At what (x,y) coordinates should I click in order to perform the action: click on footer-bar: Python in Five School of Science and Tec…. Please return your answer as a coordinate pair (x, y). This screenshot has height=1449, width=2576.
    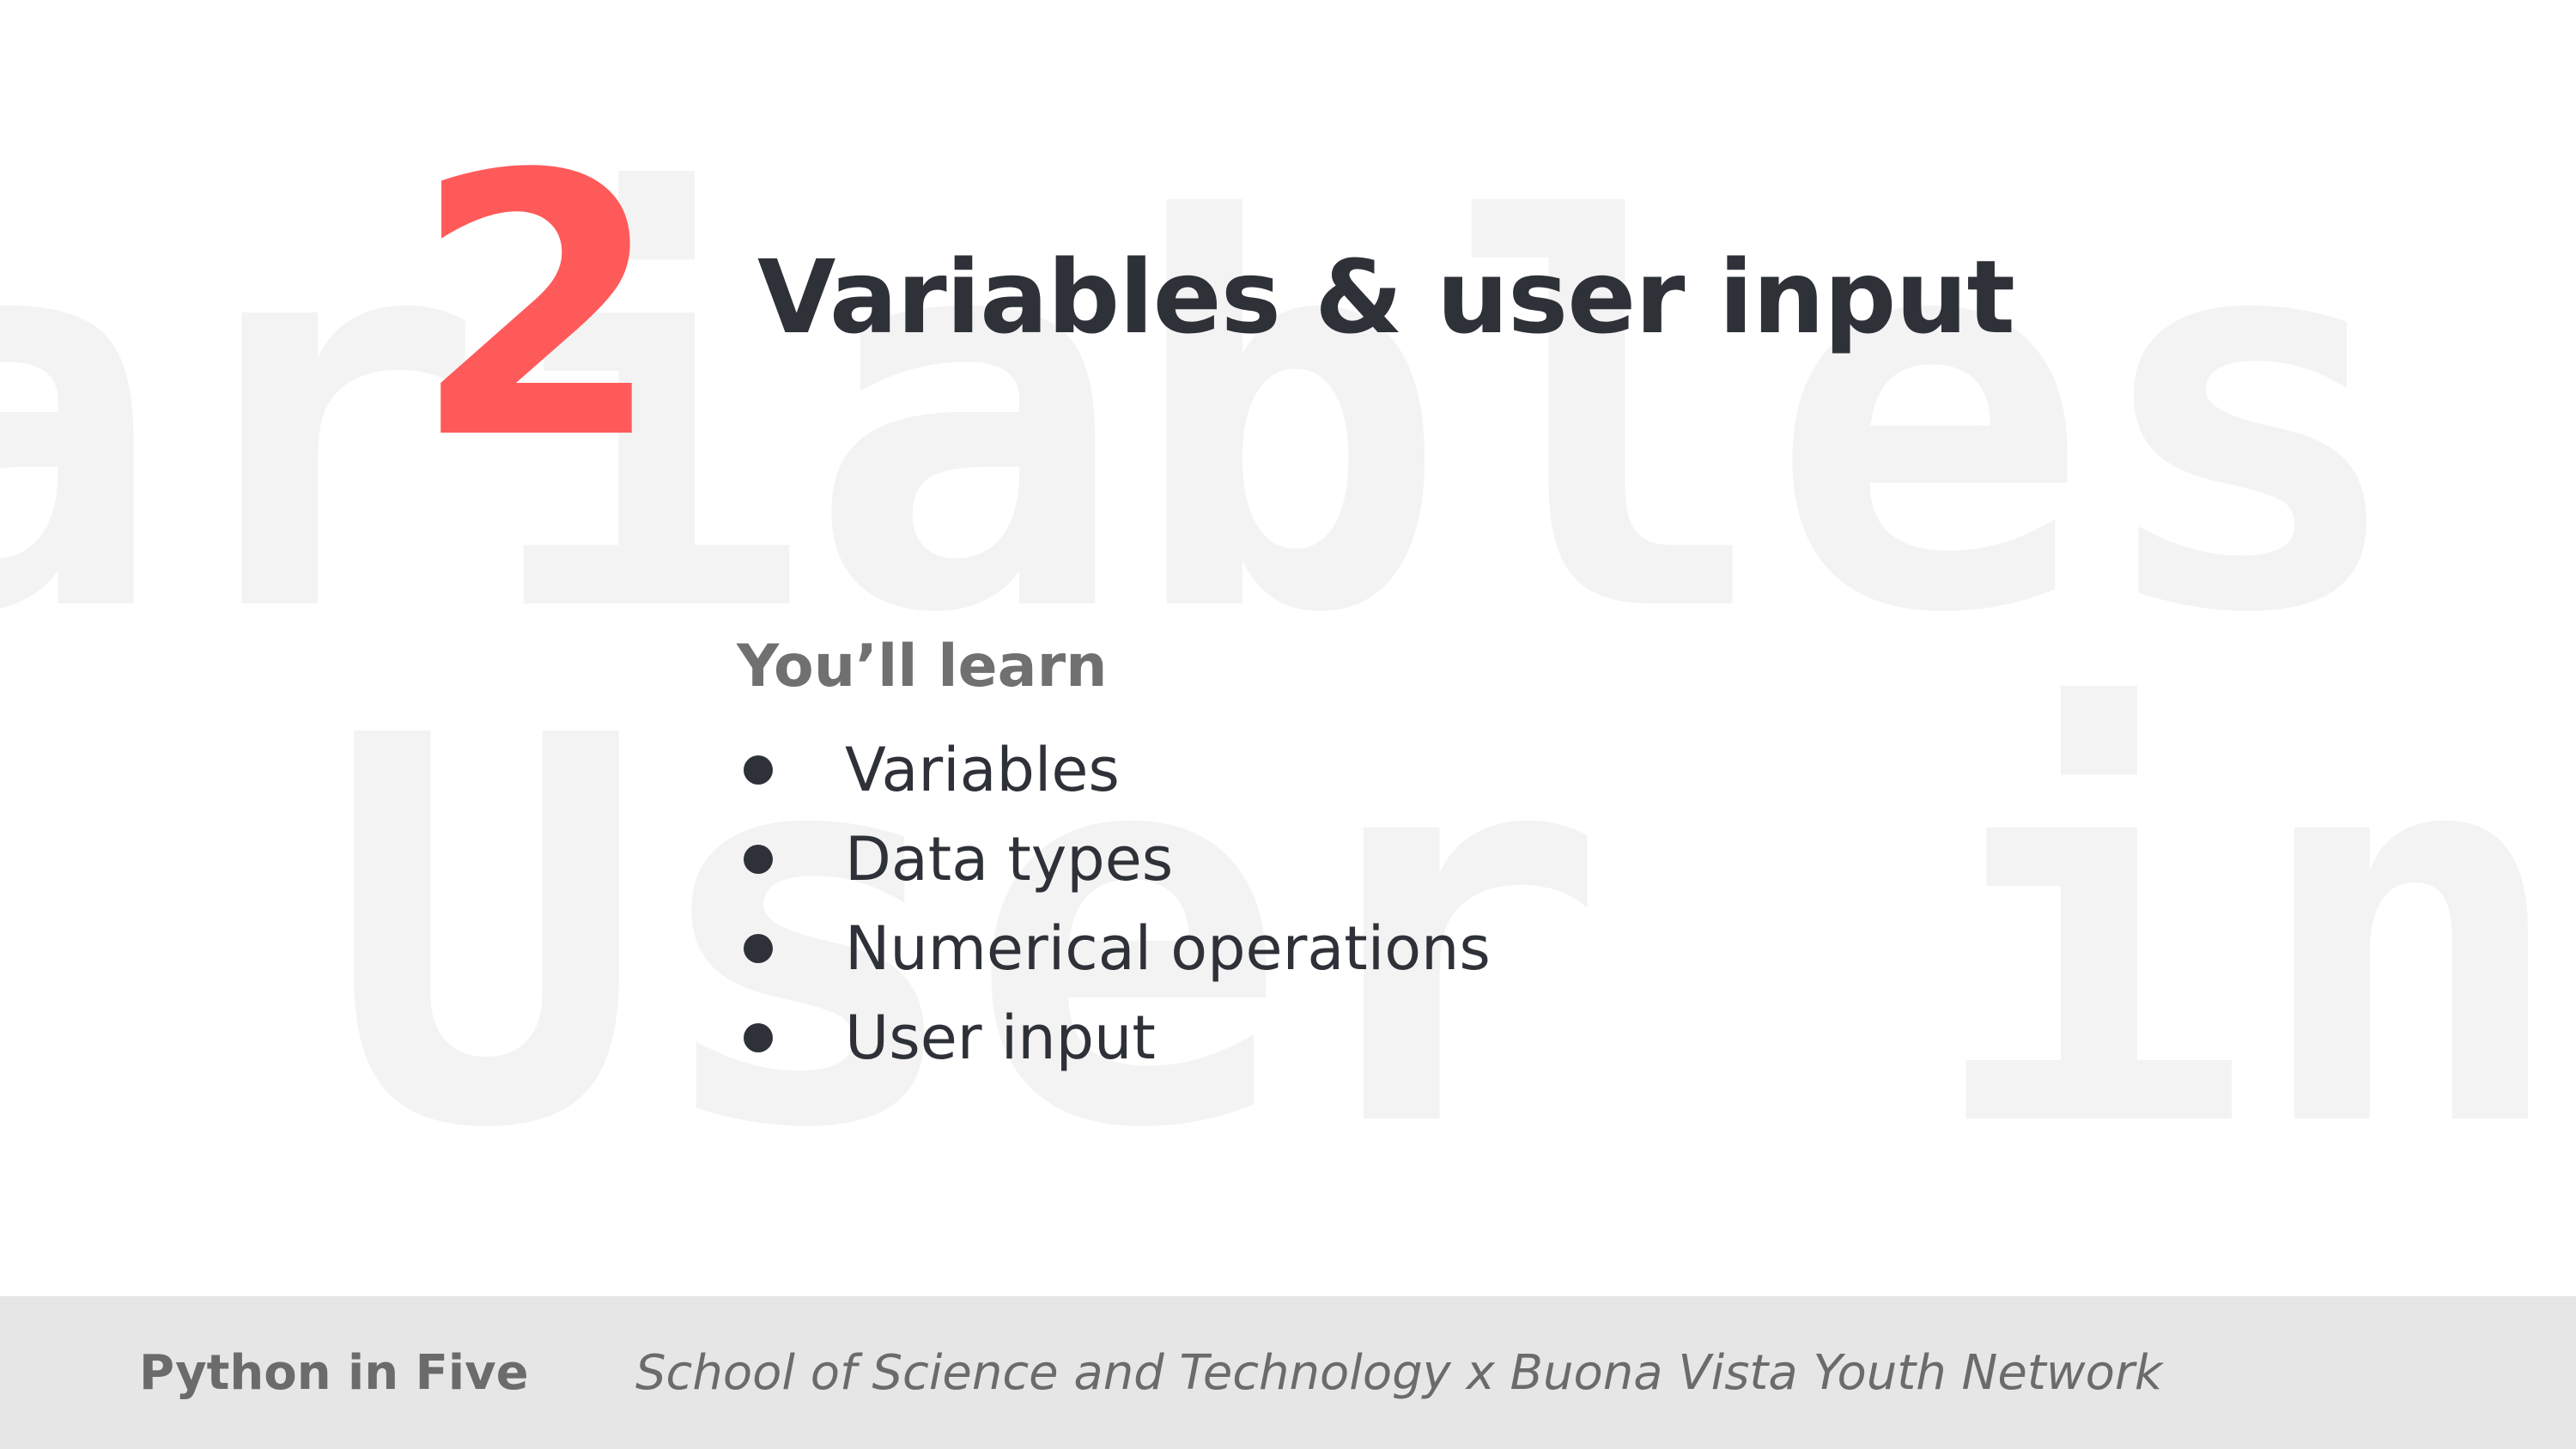
    Looking at the image, I should click on (1288, 1372).